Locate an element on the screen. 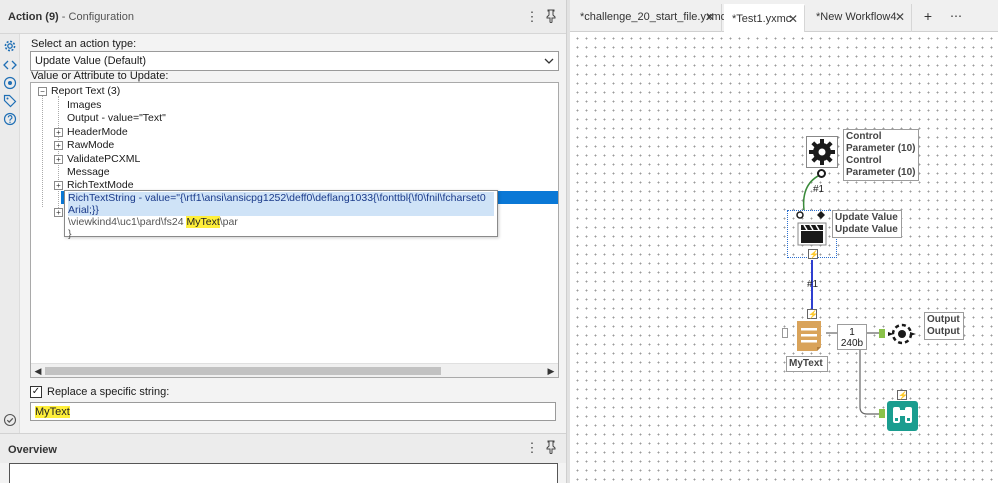  control-parameter-tool is located at coordinates (822, 152).